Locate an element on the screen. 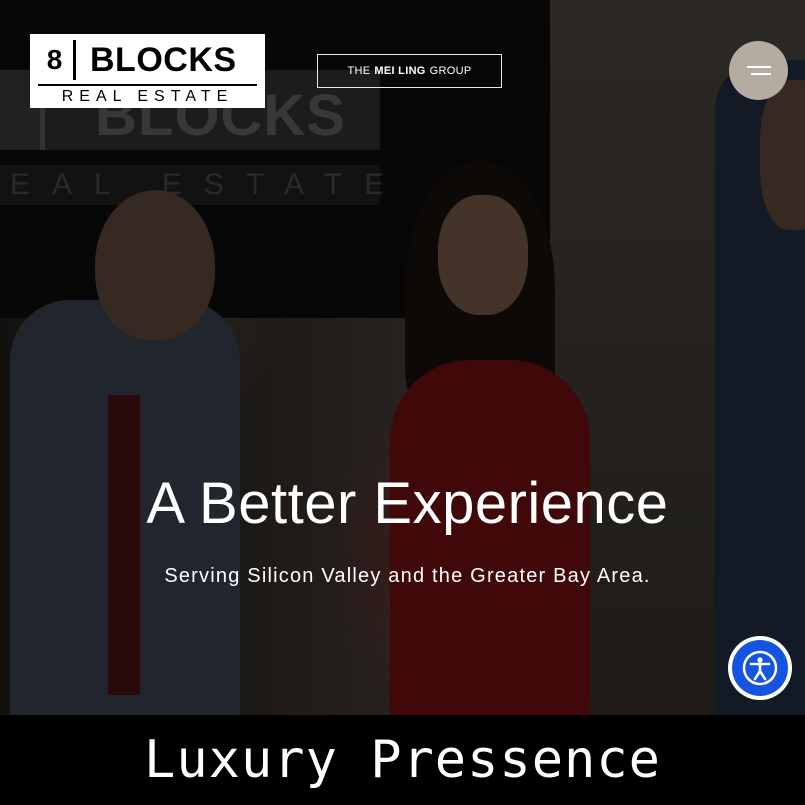 The width and height of the screenshot is (805, 805). accessibility-person-icon is located at coordinates (760, 668).